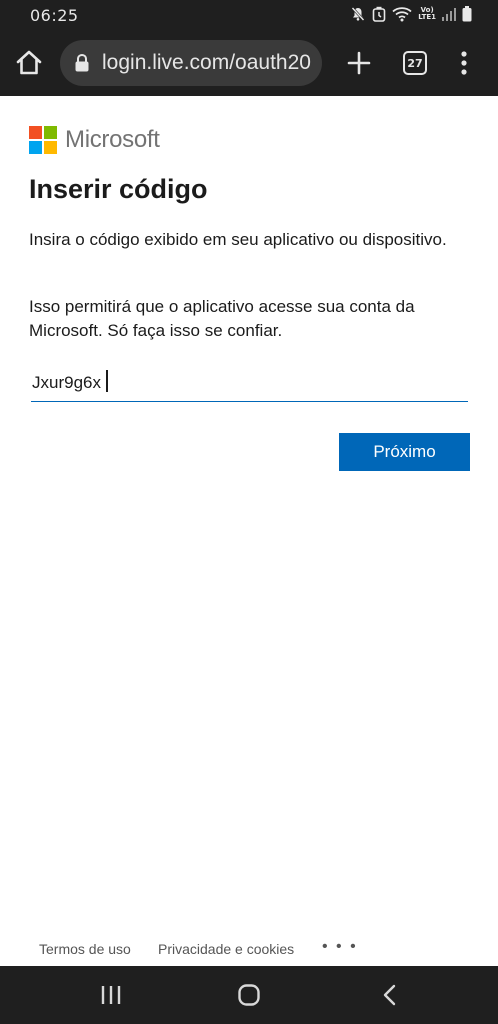 The width and height of the screenshot is (498, 1024). I want to click on home-circle-icon, so click(249, 995).